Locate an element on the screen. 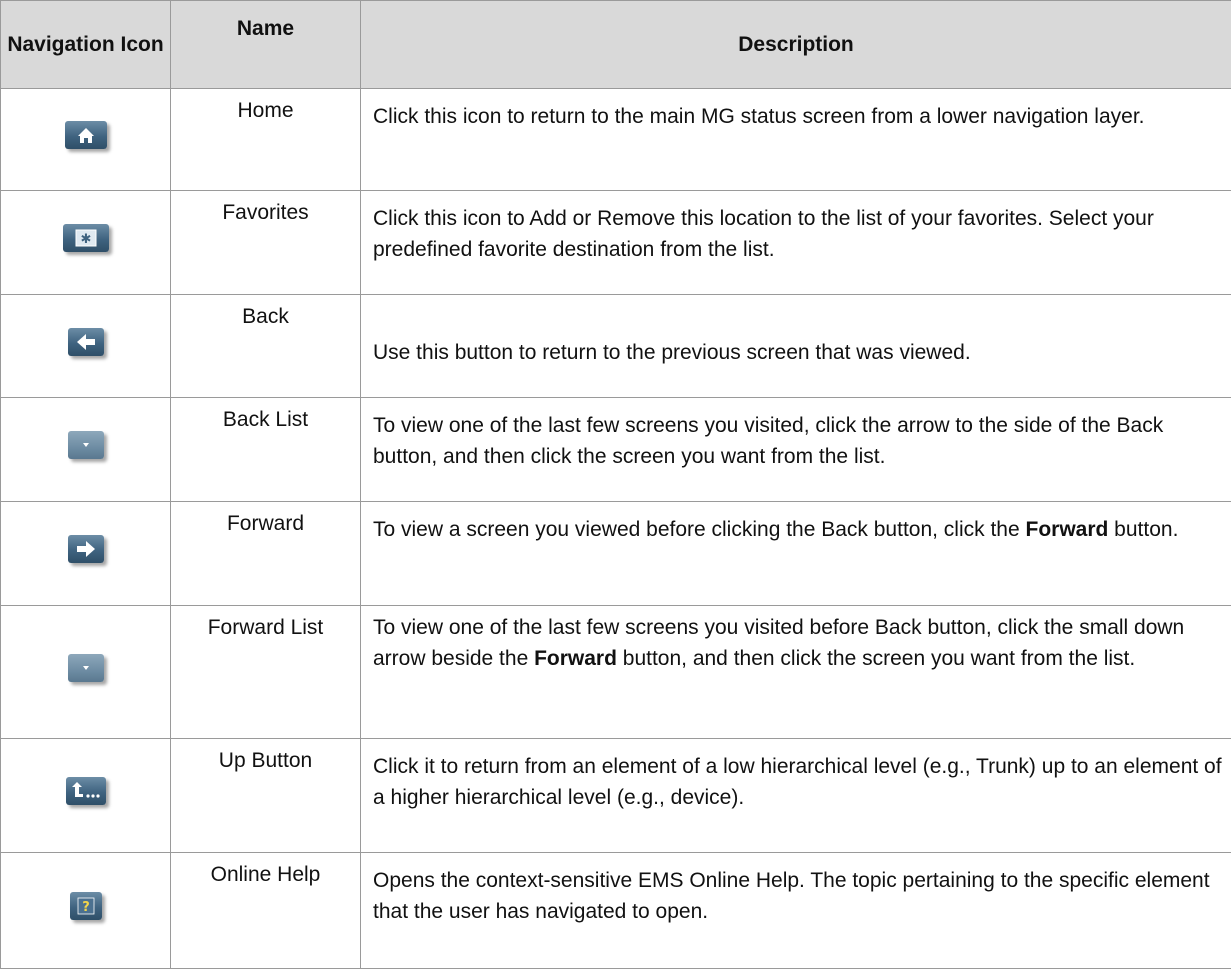  row-name: Online Help is located at coordinates (266, 911).